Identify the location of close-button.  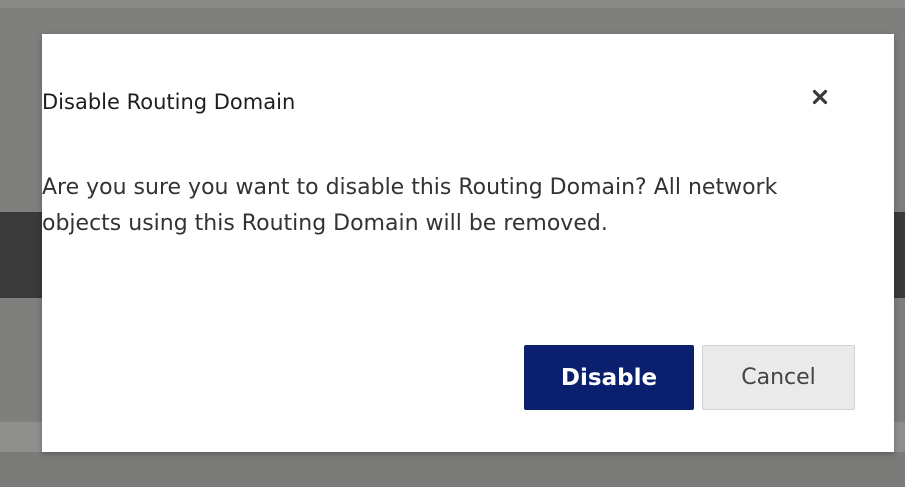
(820, 98).